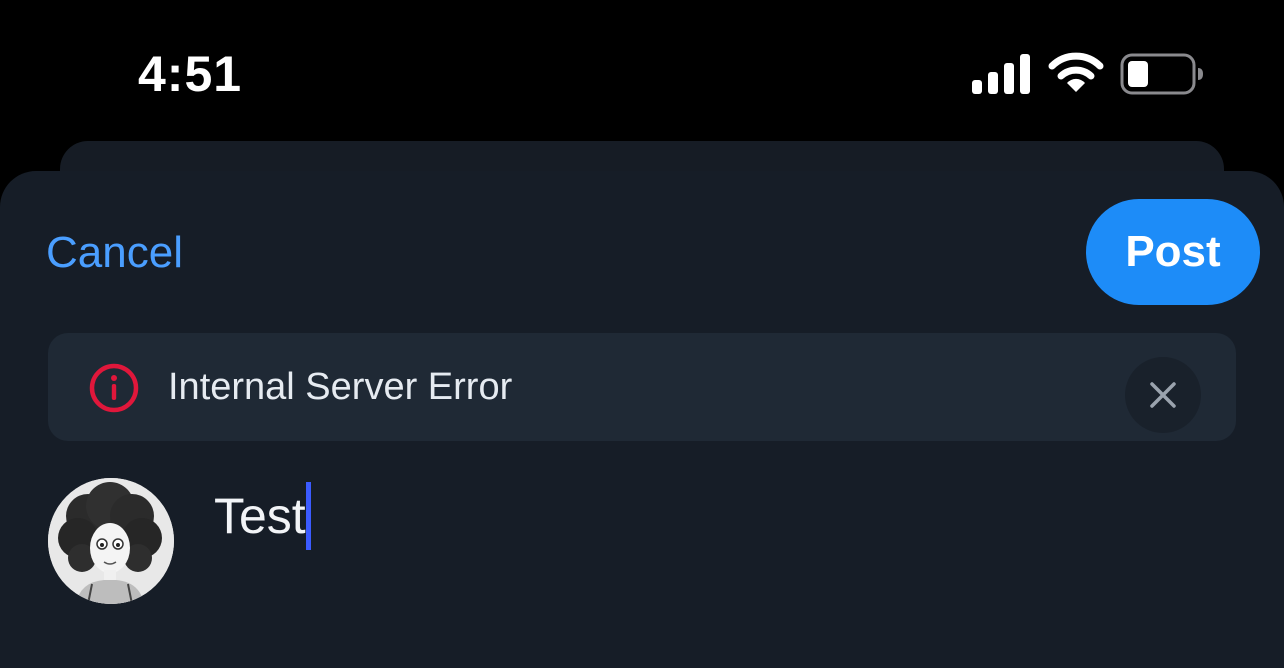  What do you see at coordinates (114, 253) in the screenshot?
I see `cancel-button: Cancel` at bounding box center [114, 253].